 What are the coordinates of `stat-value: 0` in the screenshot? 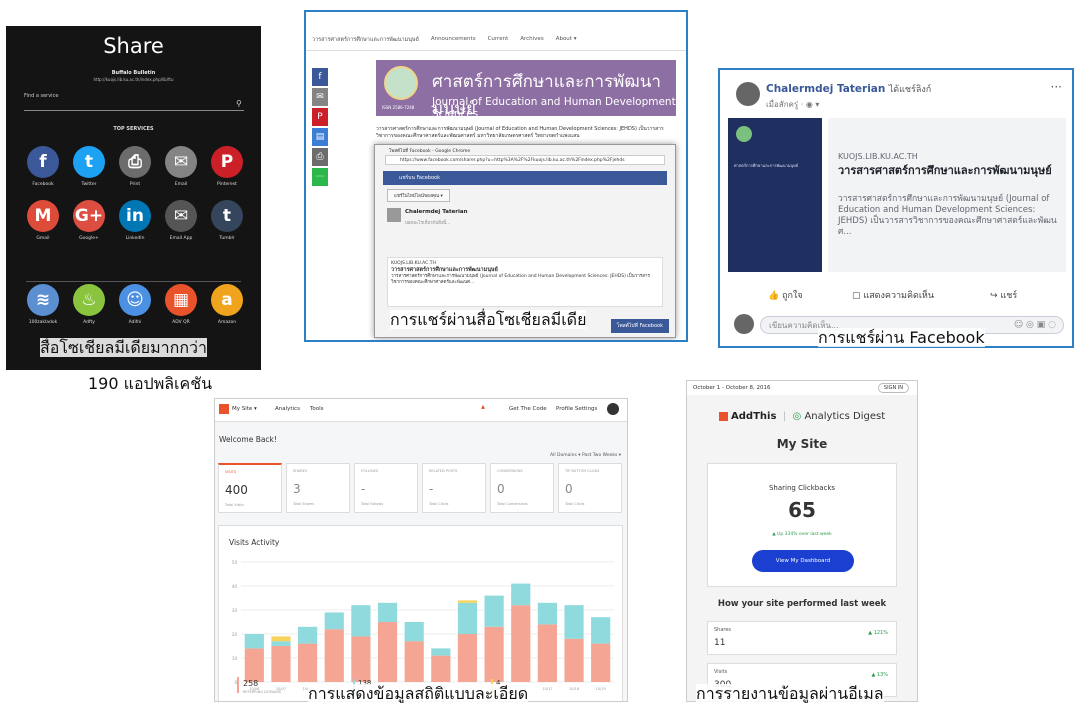 It's located at (569, 489).